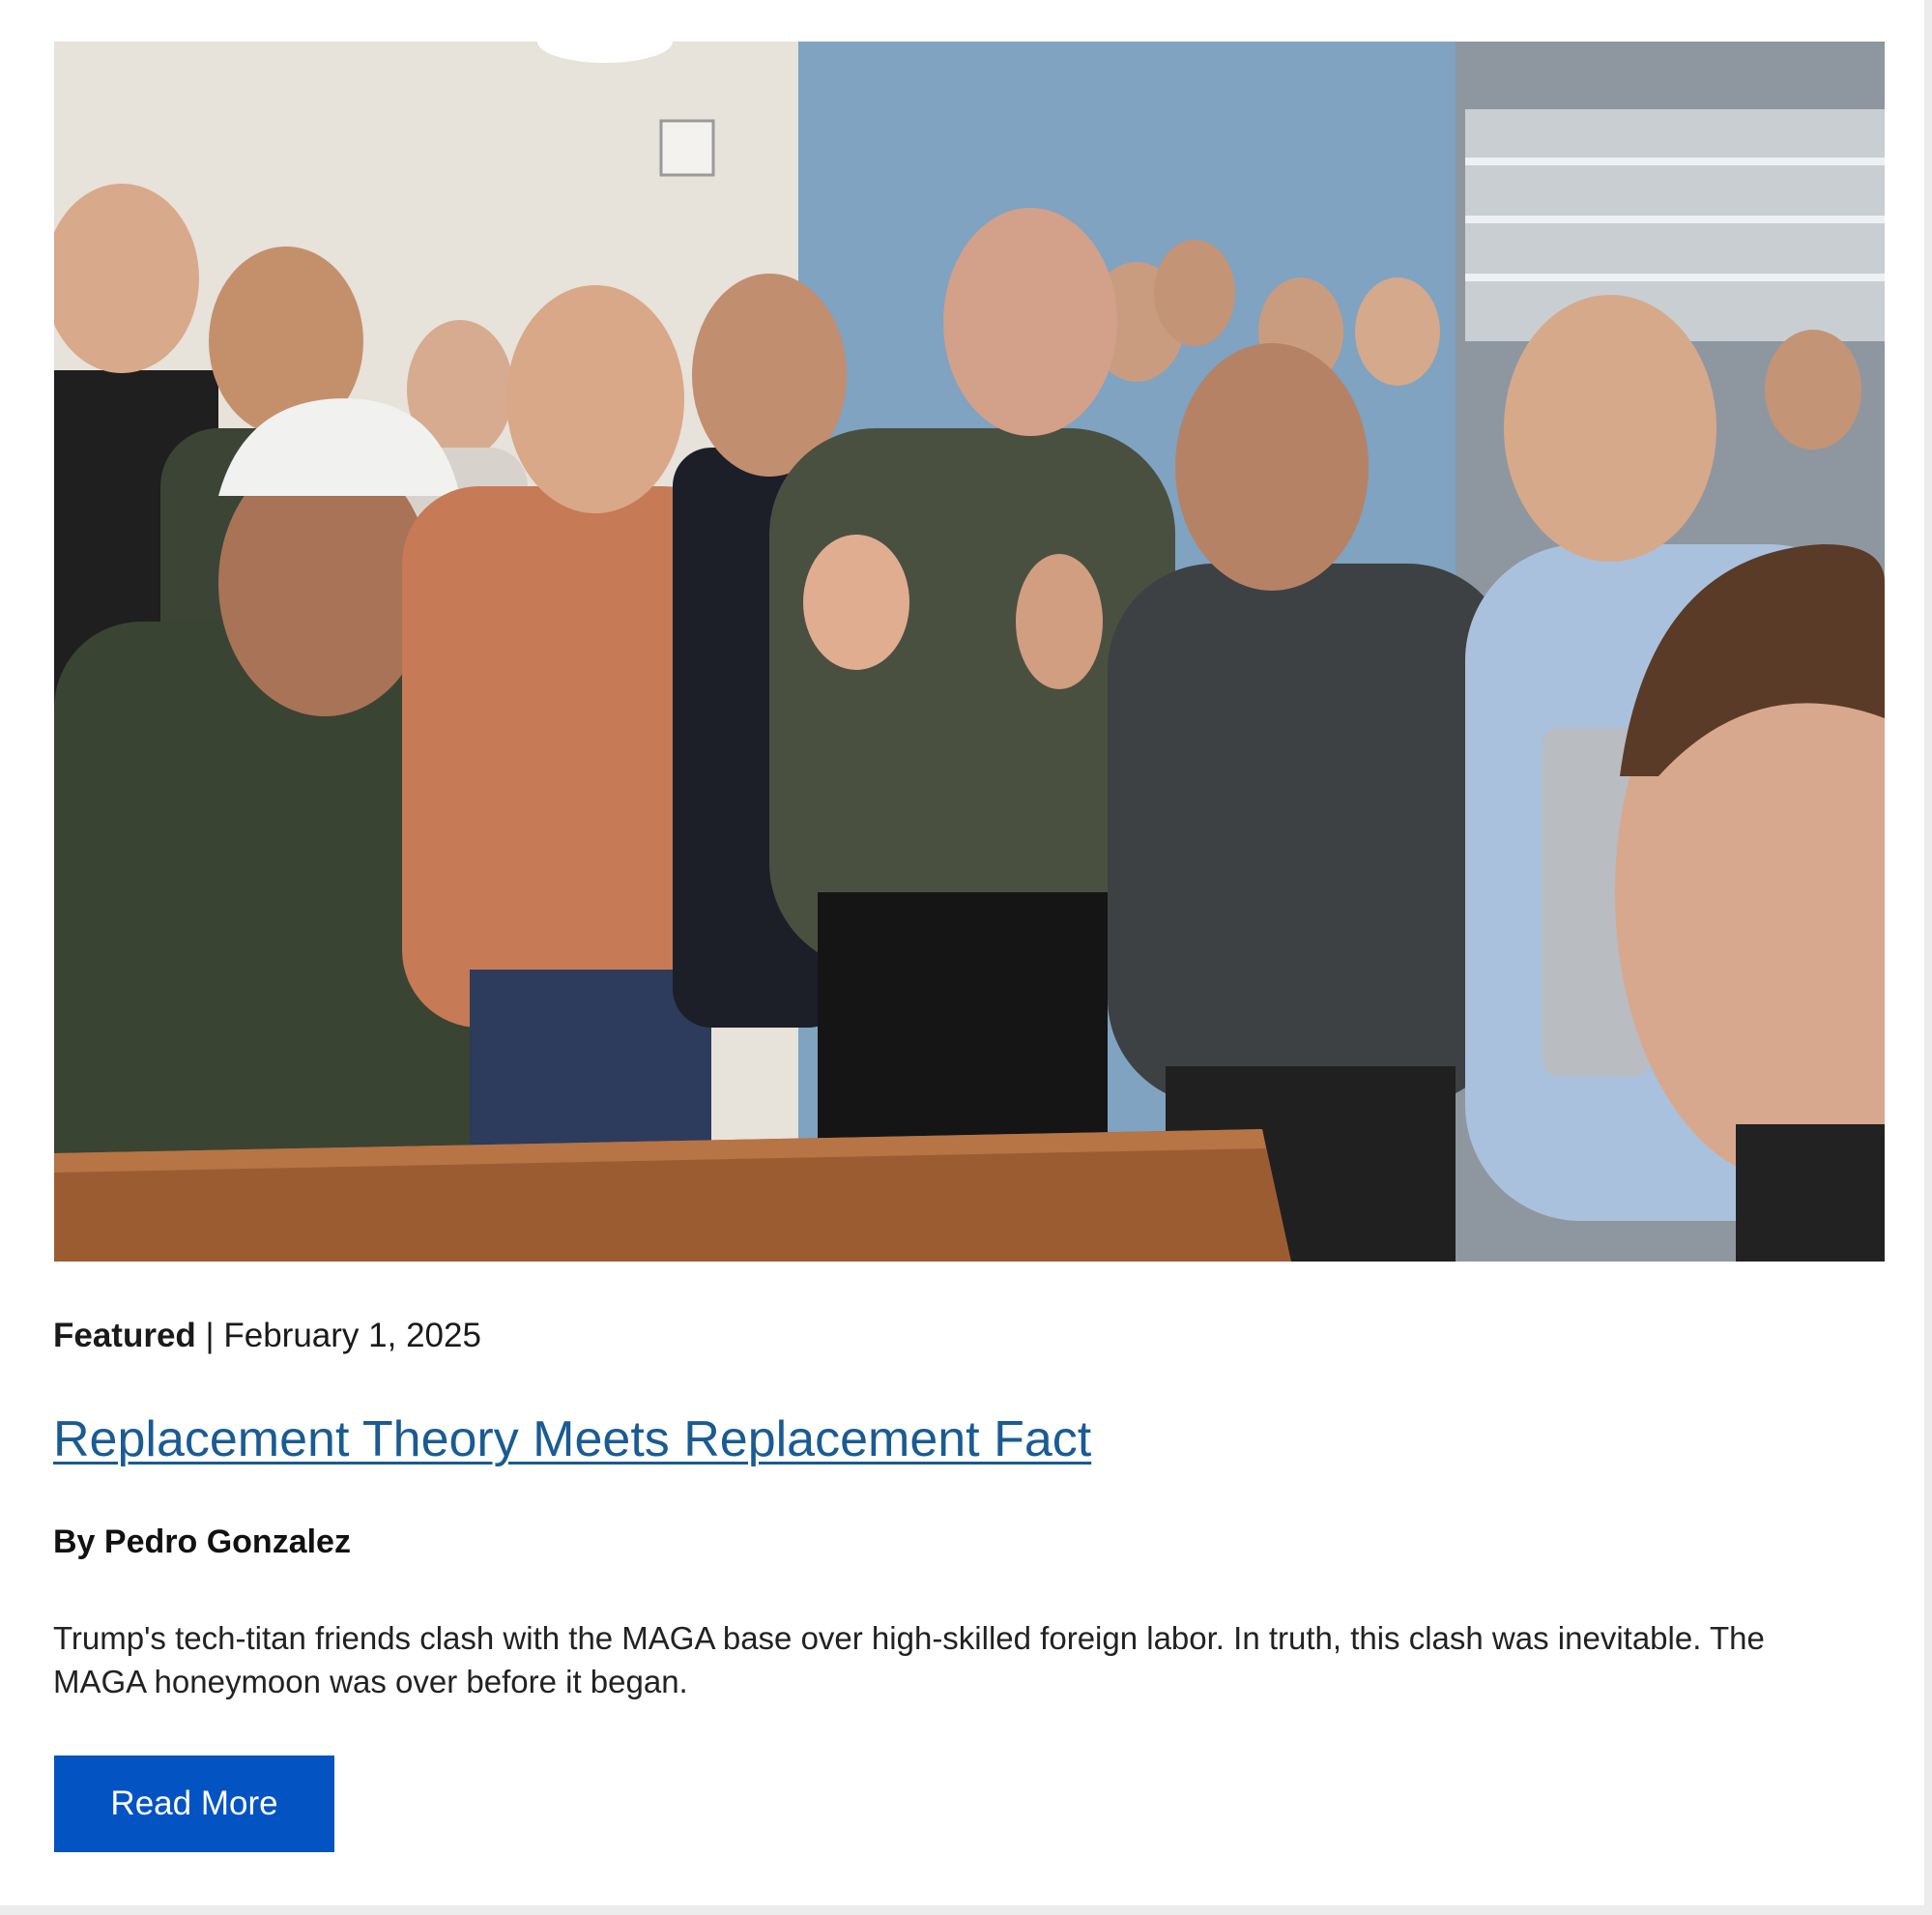 The width and height of the screenshot is (1932, 1915). What do you see at coordinates (352, 1336) in the screenshot?
I see `article-date: February 1, 2025` at bounding box center [352, 1336].